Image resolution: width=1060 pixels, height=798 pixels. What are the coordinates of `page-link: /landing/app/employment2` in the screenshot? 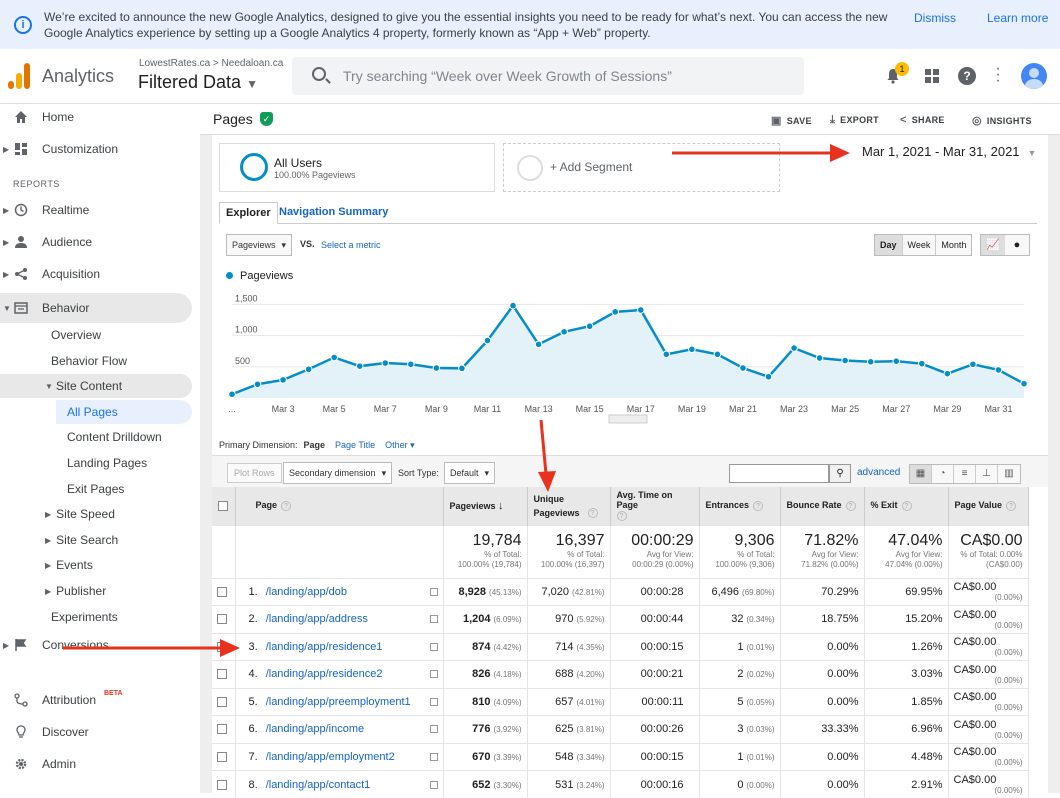 It's located at (330, 757).